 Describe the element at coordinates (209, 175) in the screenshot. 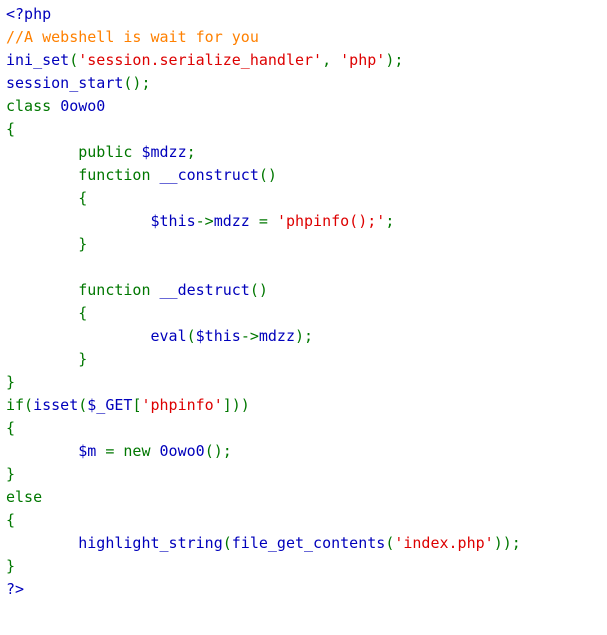

I see `code-token-default: __construct` at that location.